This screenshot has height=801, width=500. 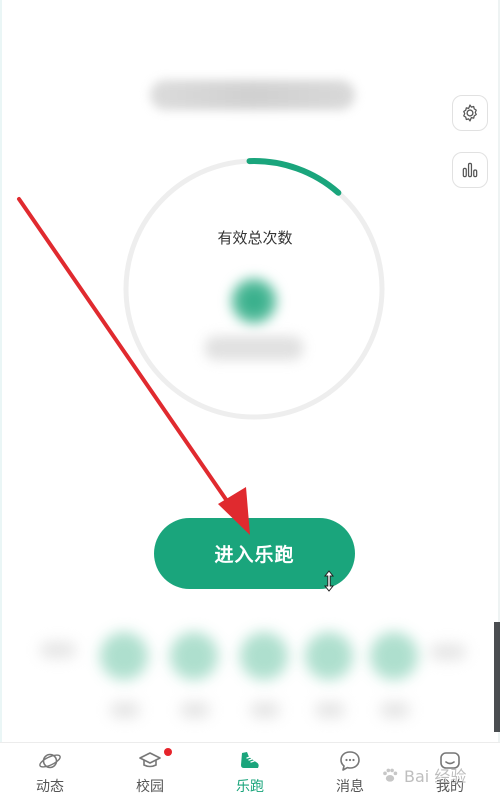 I want to click on blurred-count-value, so click(x=254, y=301).